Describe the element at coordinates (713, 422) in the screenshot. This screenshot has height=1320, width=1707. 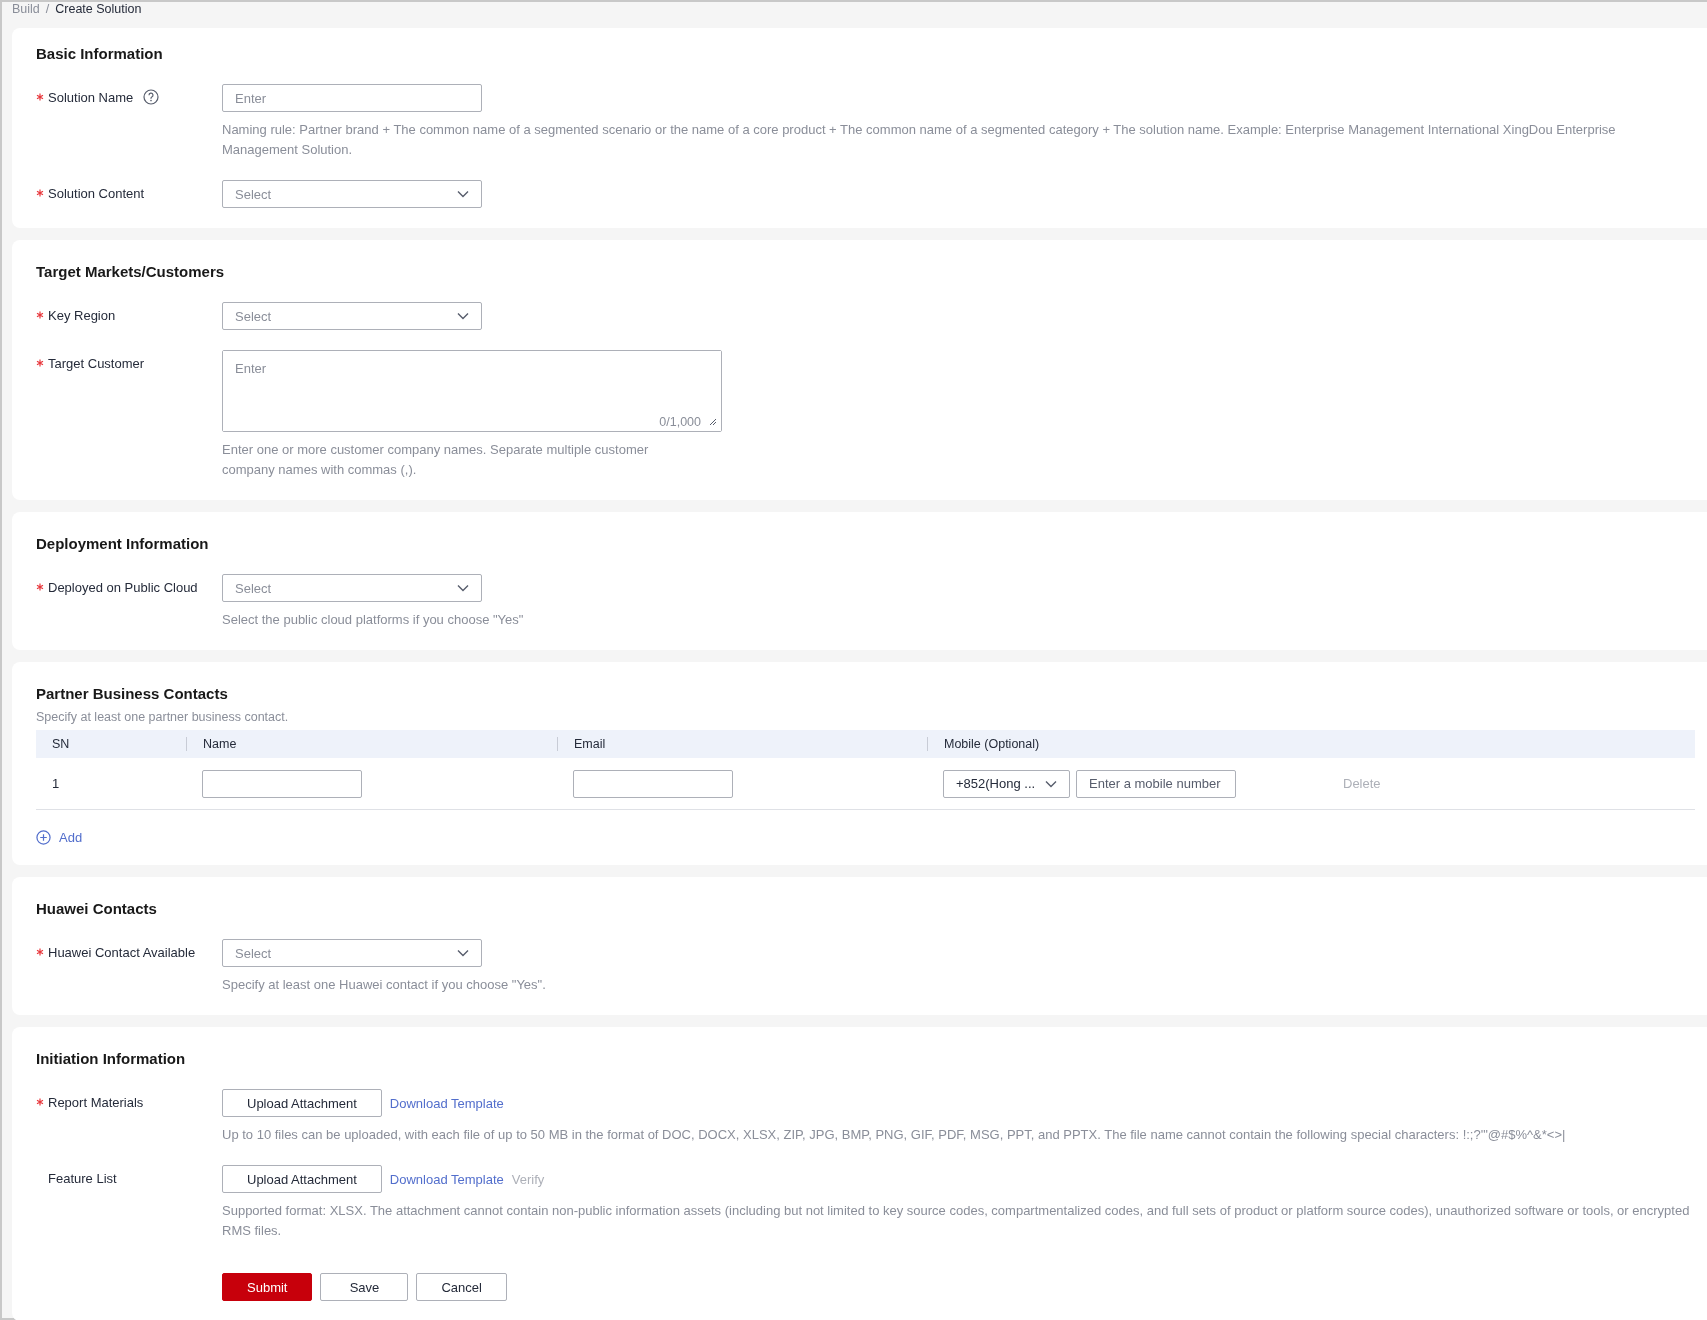
I see `resize-handle-icon` at that location.